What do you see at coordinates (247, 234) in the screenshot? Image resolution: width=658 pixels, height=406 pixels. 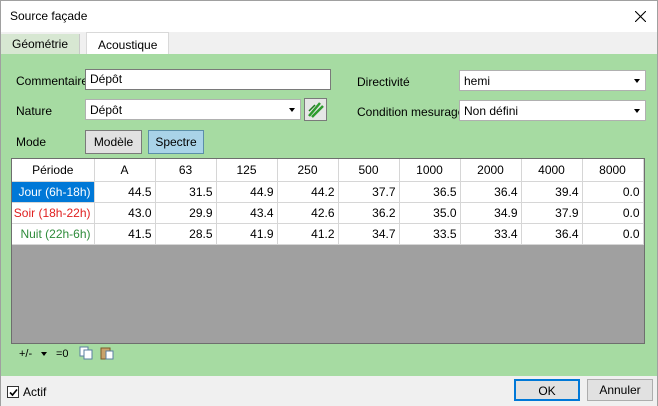 I see `table-cell: 41.9` at bounding box center [247, 234].